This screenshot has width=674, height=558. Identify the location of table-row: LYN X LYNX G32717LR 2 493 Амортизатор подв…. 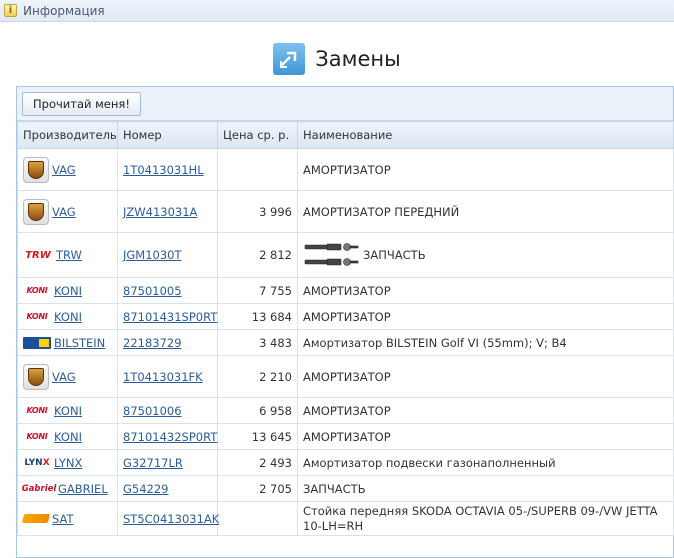
(345, 462).